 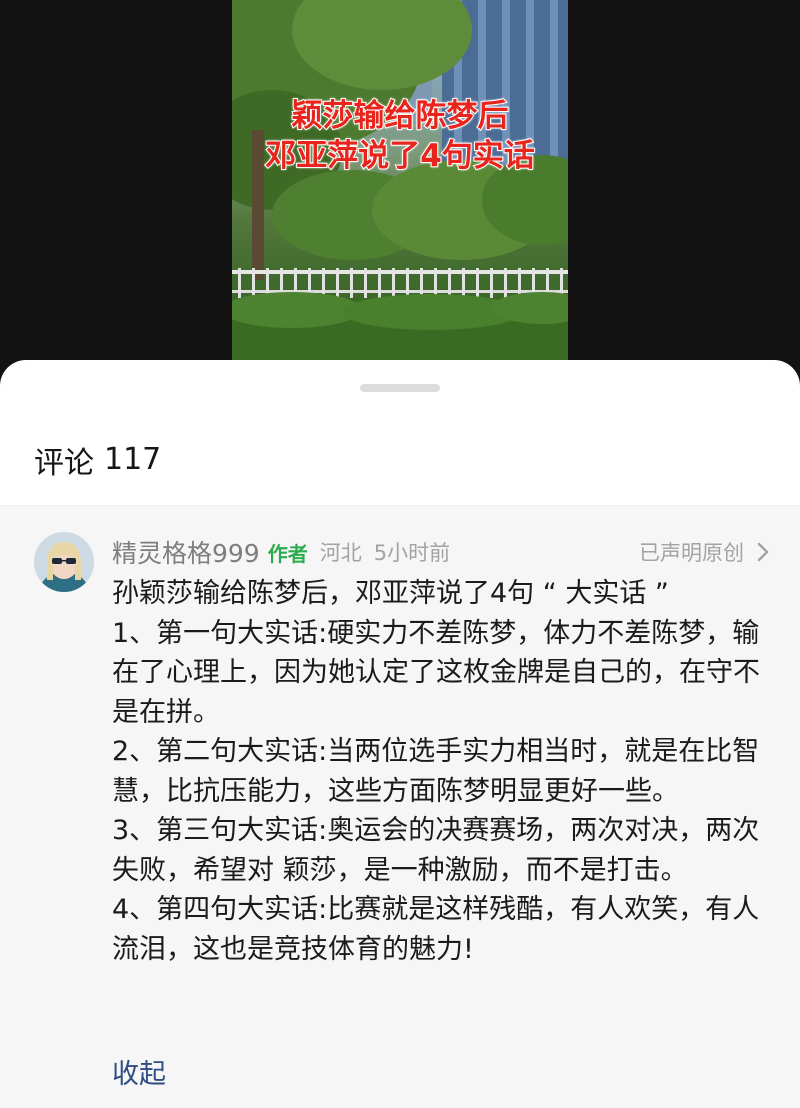 What do you see at coordinates (400, 156) in the screenshot?
I see `video-caption-line-2: 邓亚萍说了4句实话` at bounding box center [400, 156].